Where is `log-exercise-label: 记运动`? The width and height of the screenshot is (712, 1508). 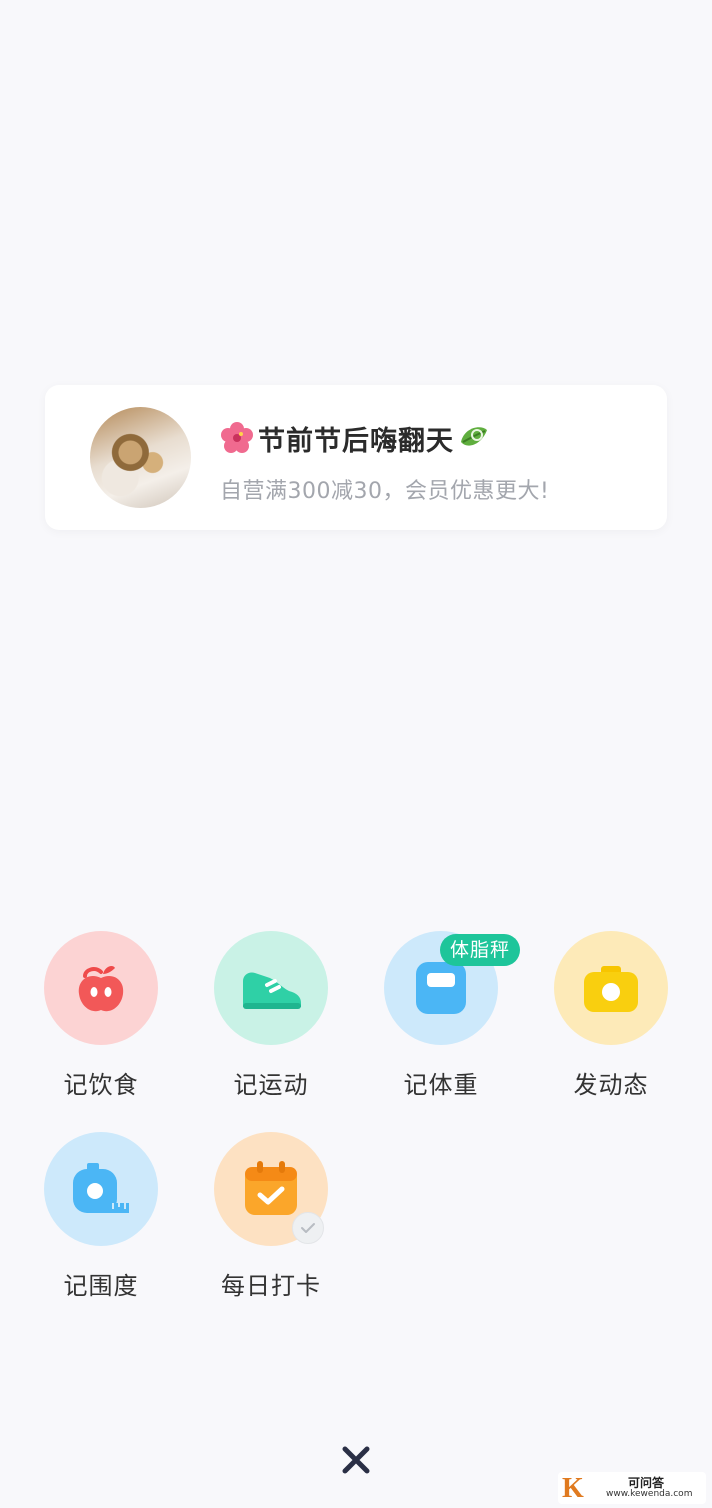
log-exercise-label: 记运动 is located at coordinates (271, 1085).